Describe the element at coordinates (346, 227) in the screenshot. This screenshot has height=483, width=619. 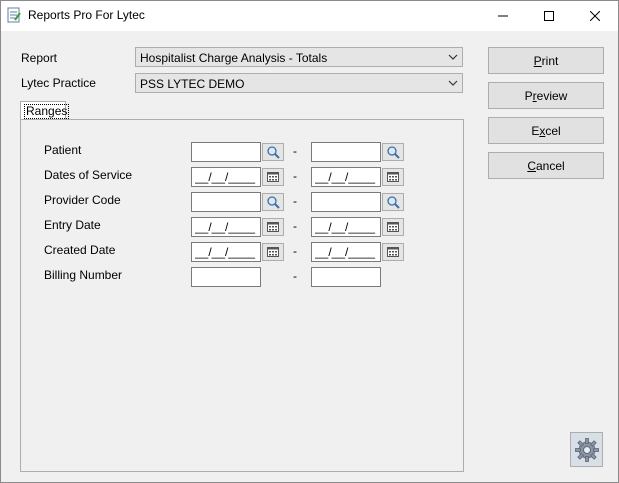
I see `entry-date-to-input` at that location.